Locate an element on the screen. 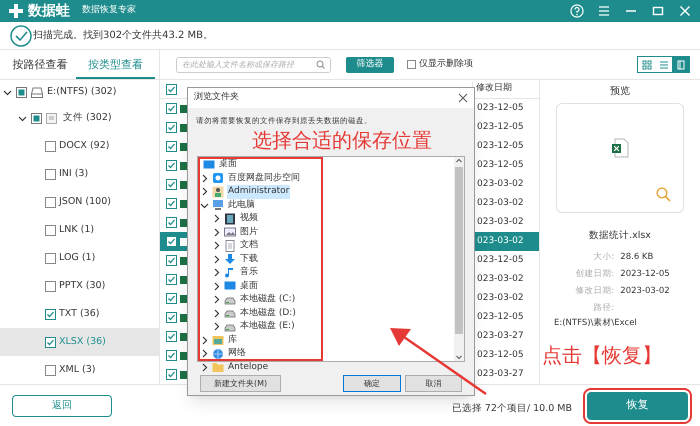 The width and height of the screenshot is (700, 426). folder-item: 本地磁盘 (D:) is located at coordinates (268, 313).